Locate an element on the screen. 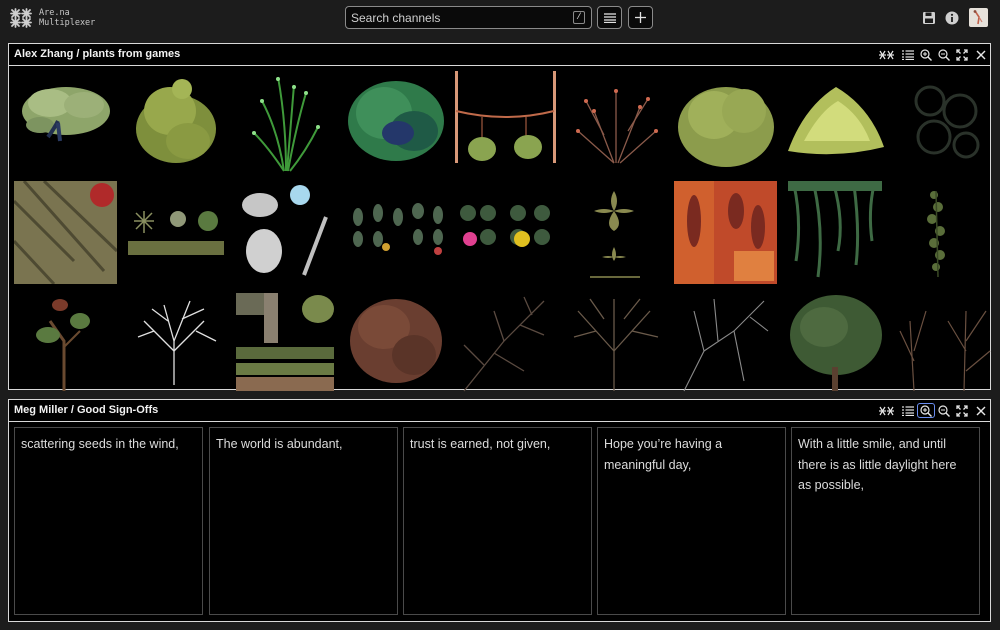  plus-icon is located at coordinates (640, 17).